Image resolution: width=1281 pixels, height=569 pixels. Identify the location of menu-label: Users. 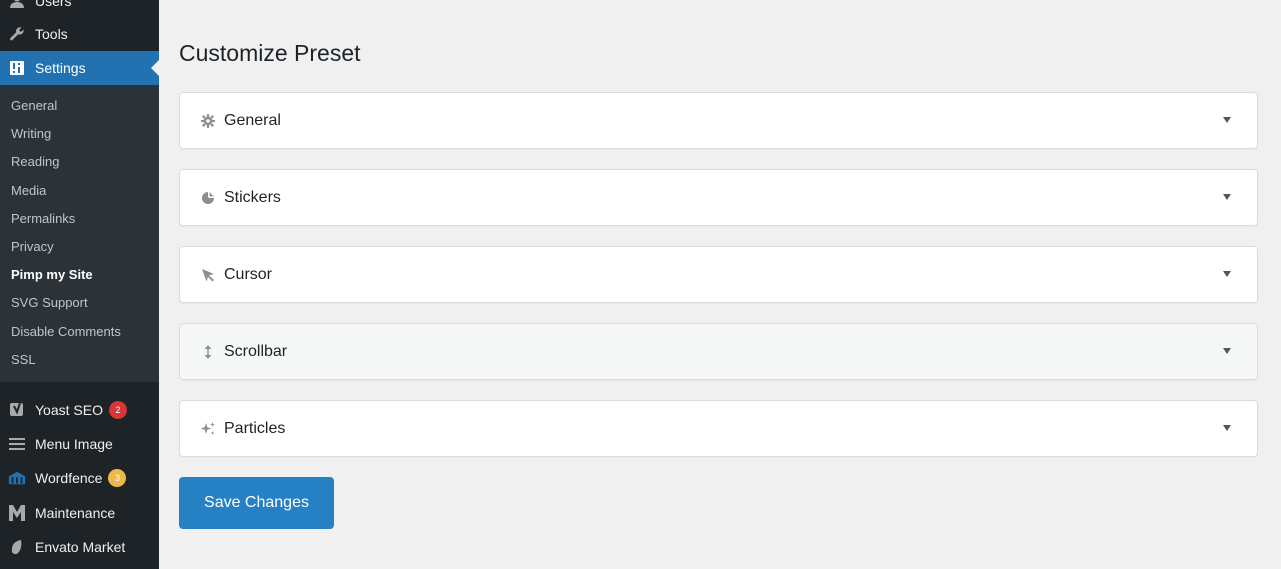
(53, 4).